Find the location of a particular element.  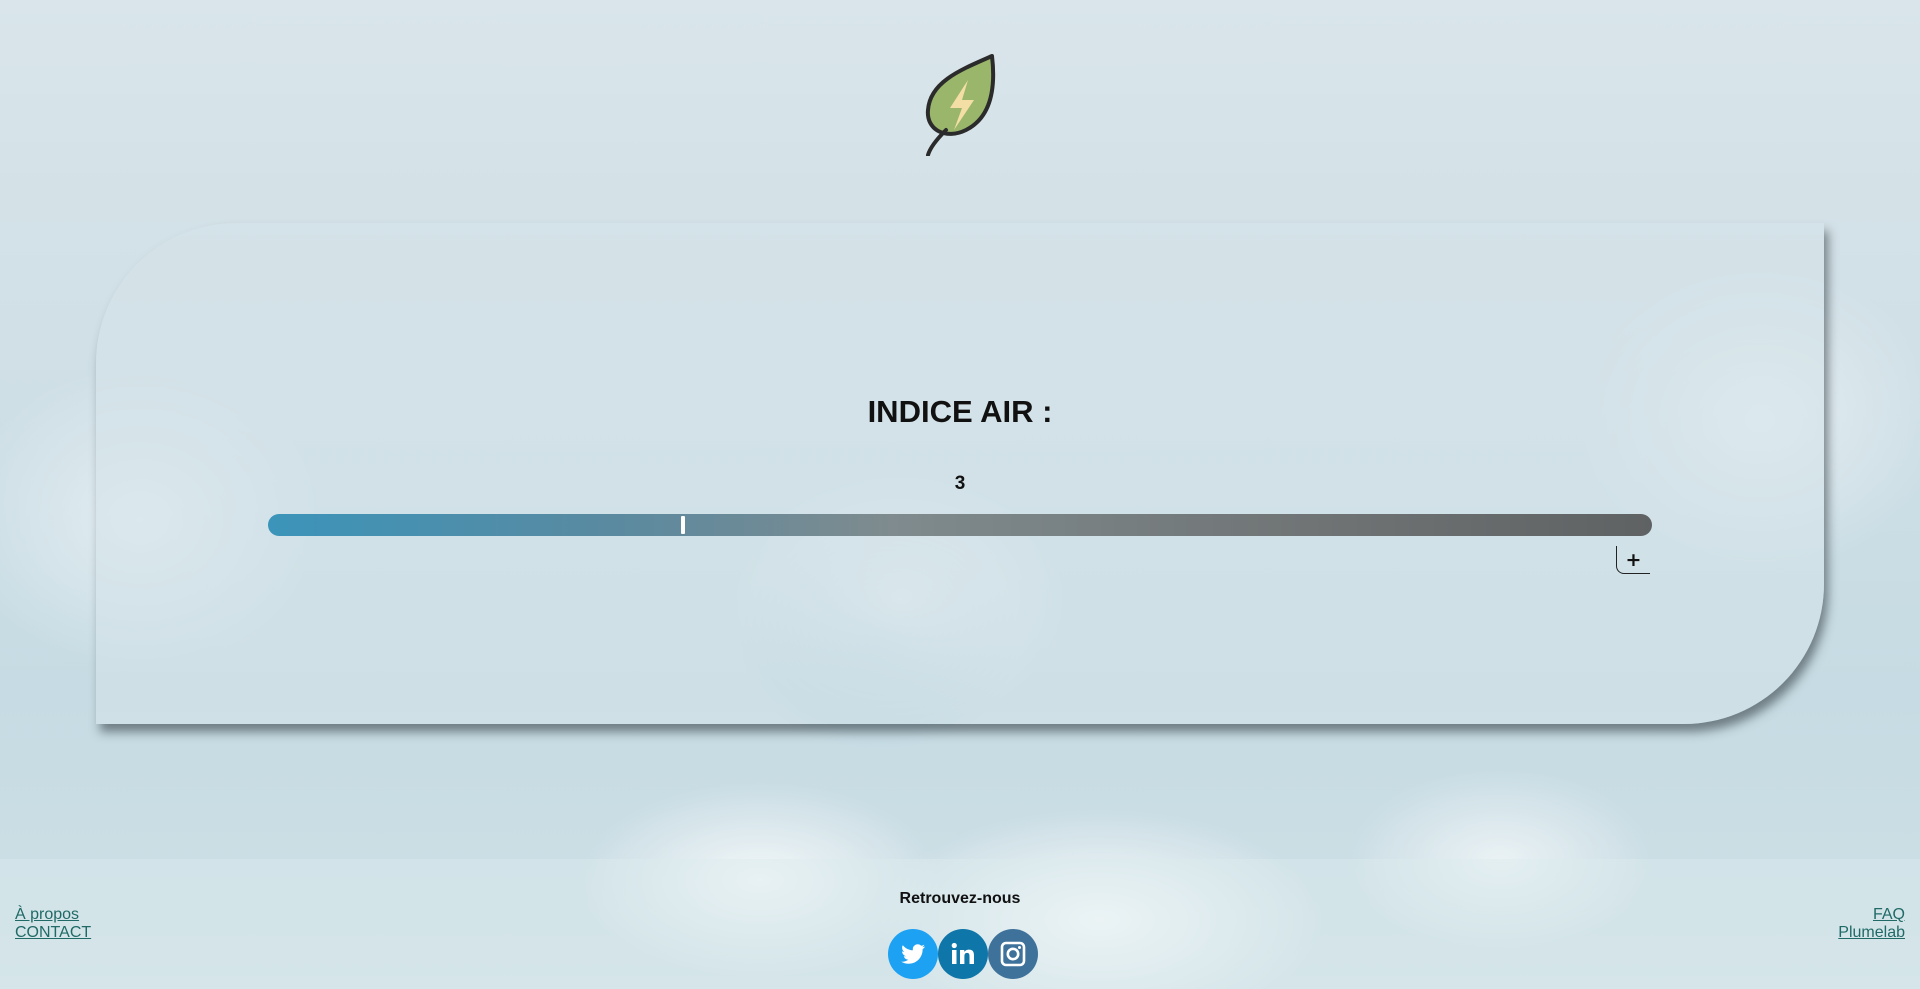

logo is located at coordinates (961, 104).